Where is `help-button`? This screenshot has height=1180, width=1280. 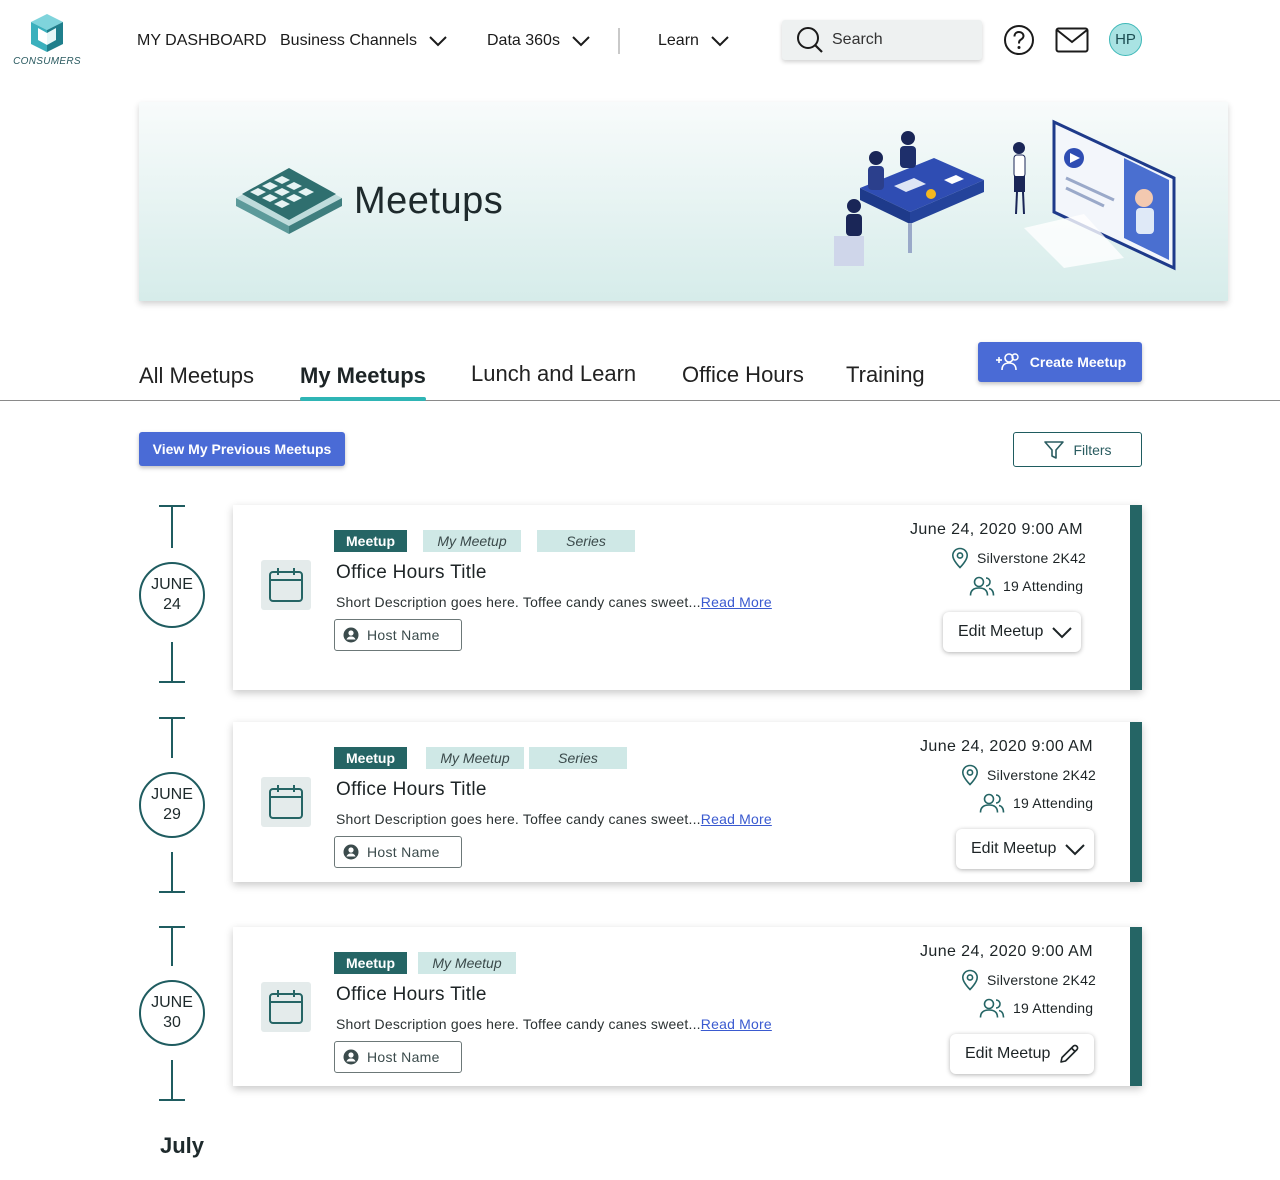
help-button is located at coordinates (1019, 40).